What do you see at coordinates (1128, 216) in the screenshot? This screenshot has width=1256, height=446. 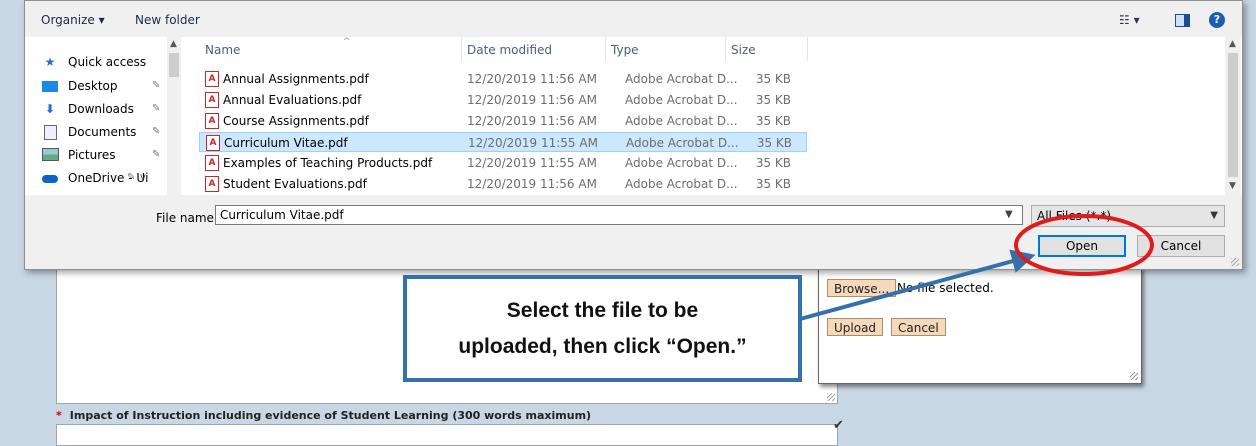 I see `file-type-select: All Files (*.*) ▼` at bounding box center [1128, 216].